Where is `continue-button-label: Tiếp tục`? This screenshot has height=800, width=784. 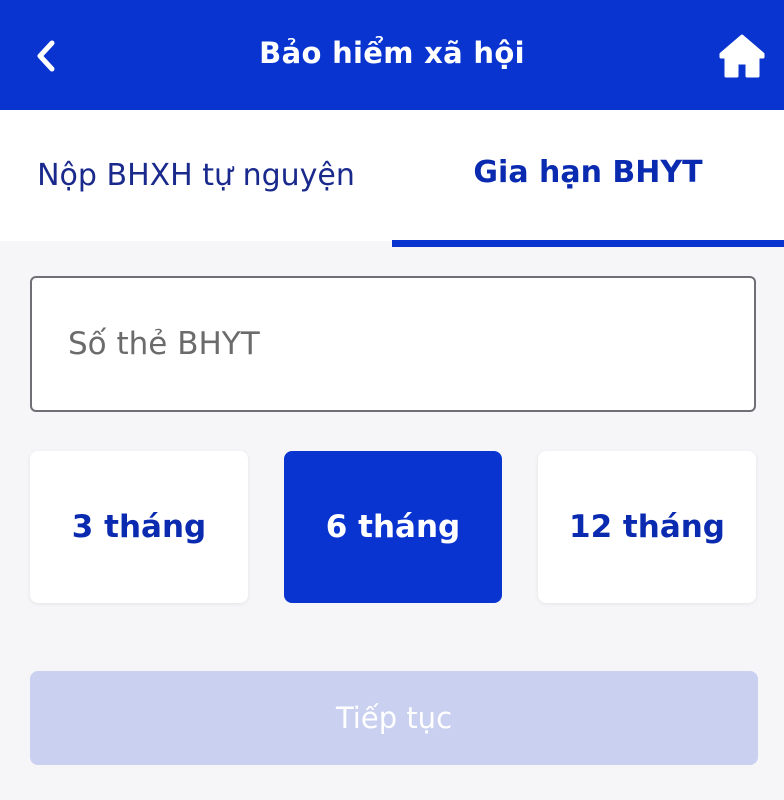
continue-button-label: Tiếp tục is located at coordinates (394, 718).